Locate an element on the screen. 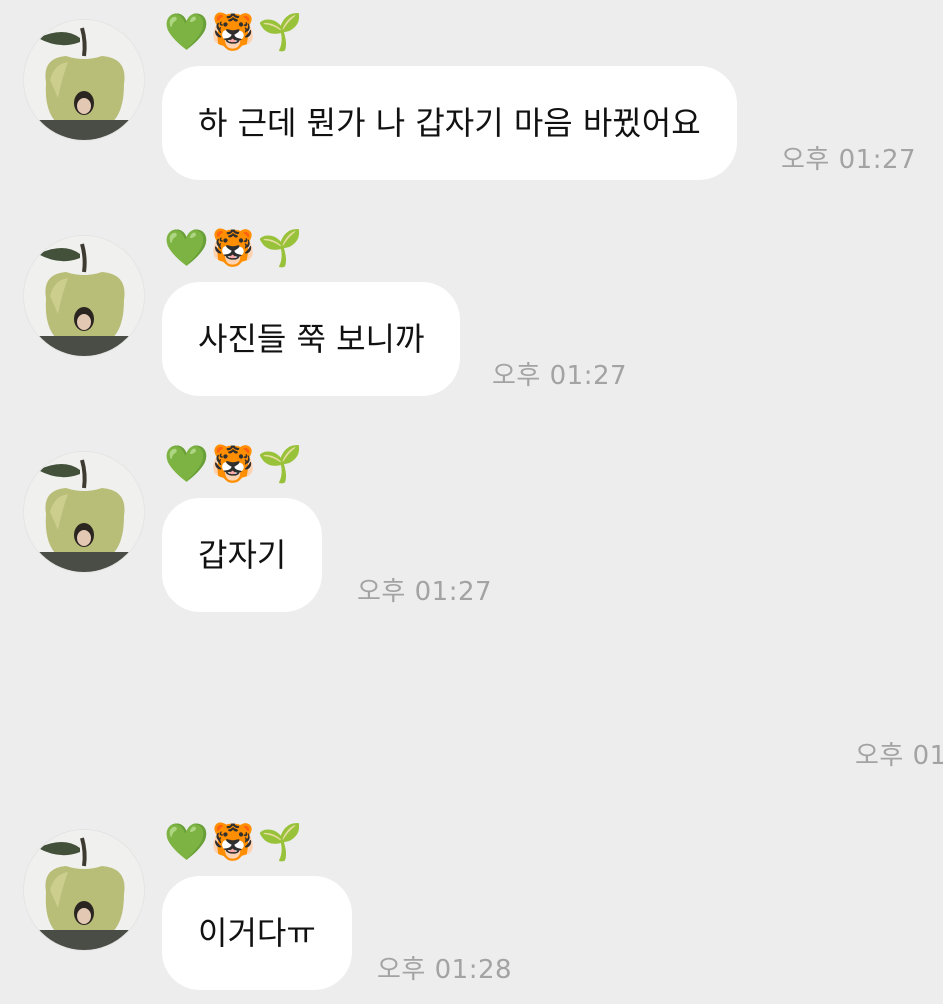 Image resolution: width=943 pixels, height=1004 pixels. message-timestamp: 오후 01 is located at coordinates (899, 756).